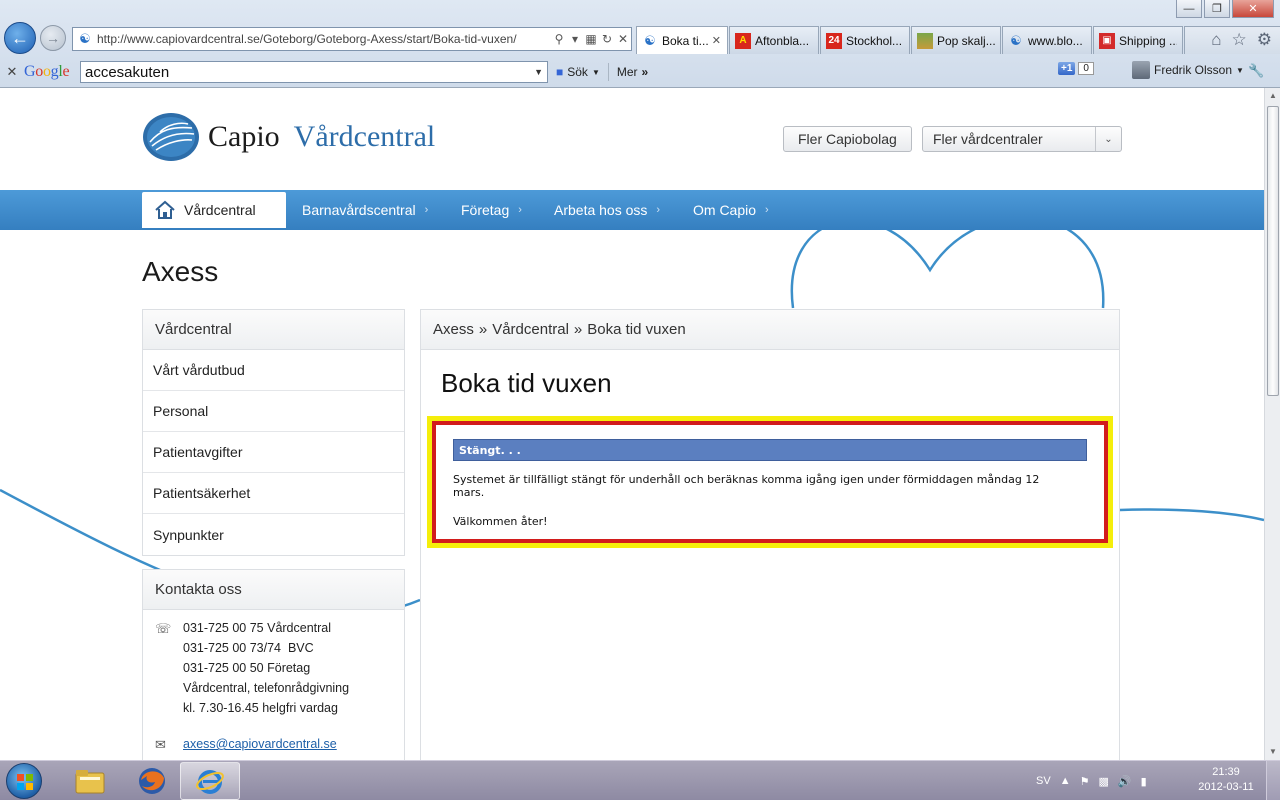 The height and width of the screenshot is (800, 1280). I want to click on plus-one-count: 0, so click(1086, 68).